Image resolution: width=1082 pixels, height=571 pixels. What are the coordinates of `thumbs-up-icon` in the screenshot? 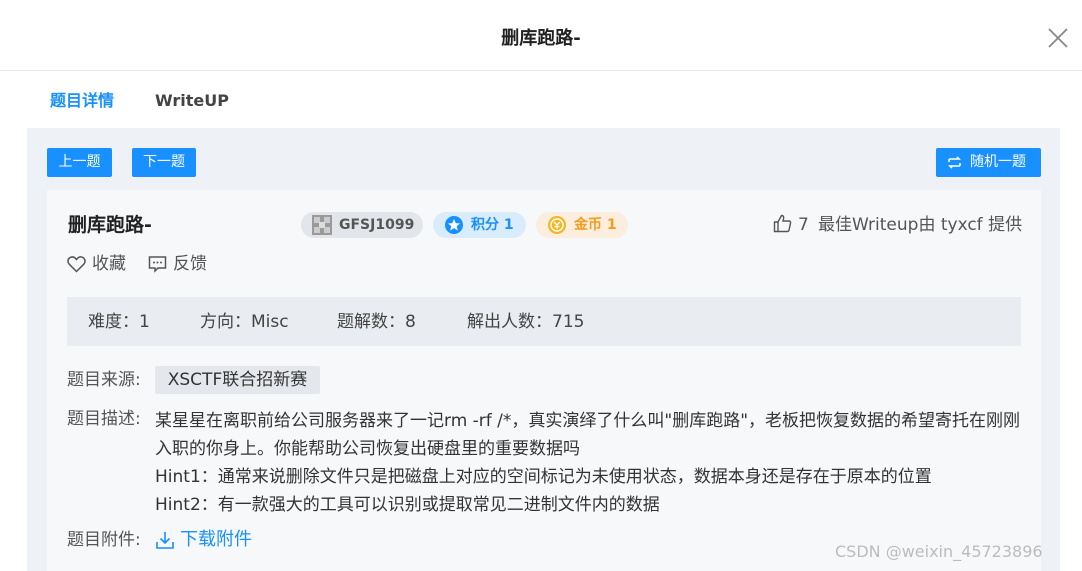 It's located at (782, 223).